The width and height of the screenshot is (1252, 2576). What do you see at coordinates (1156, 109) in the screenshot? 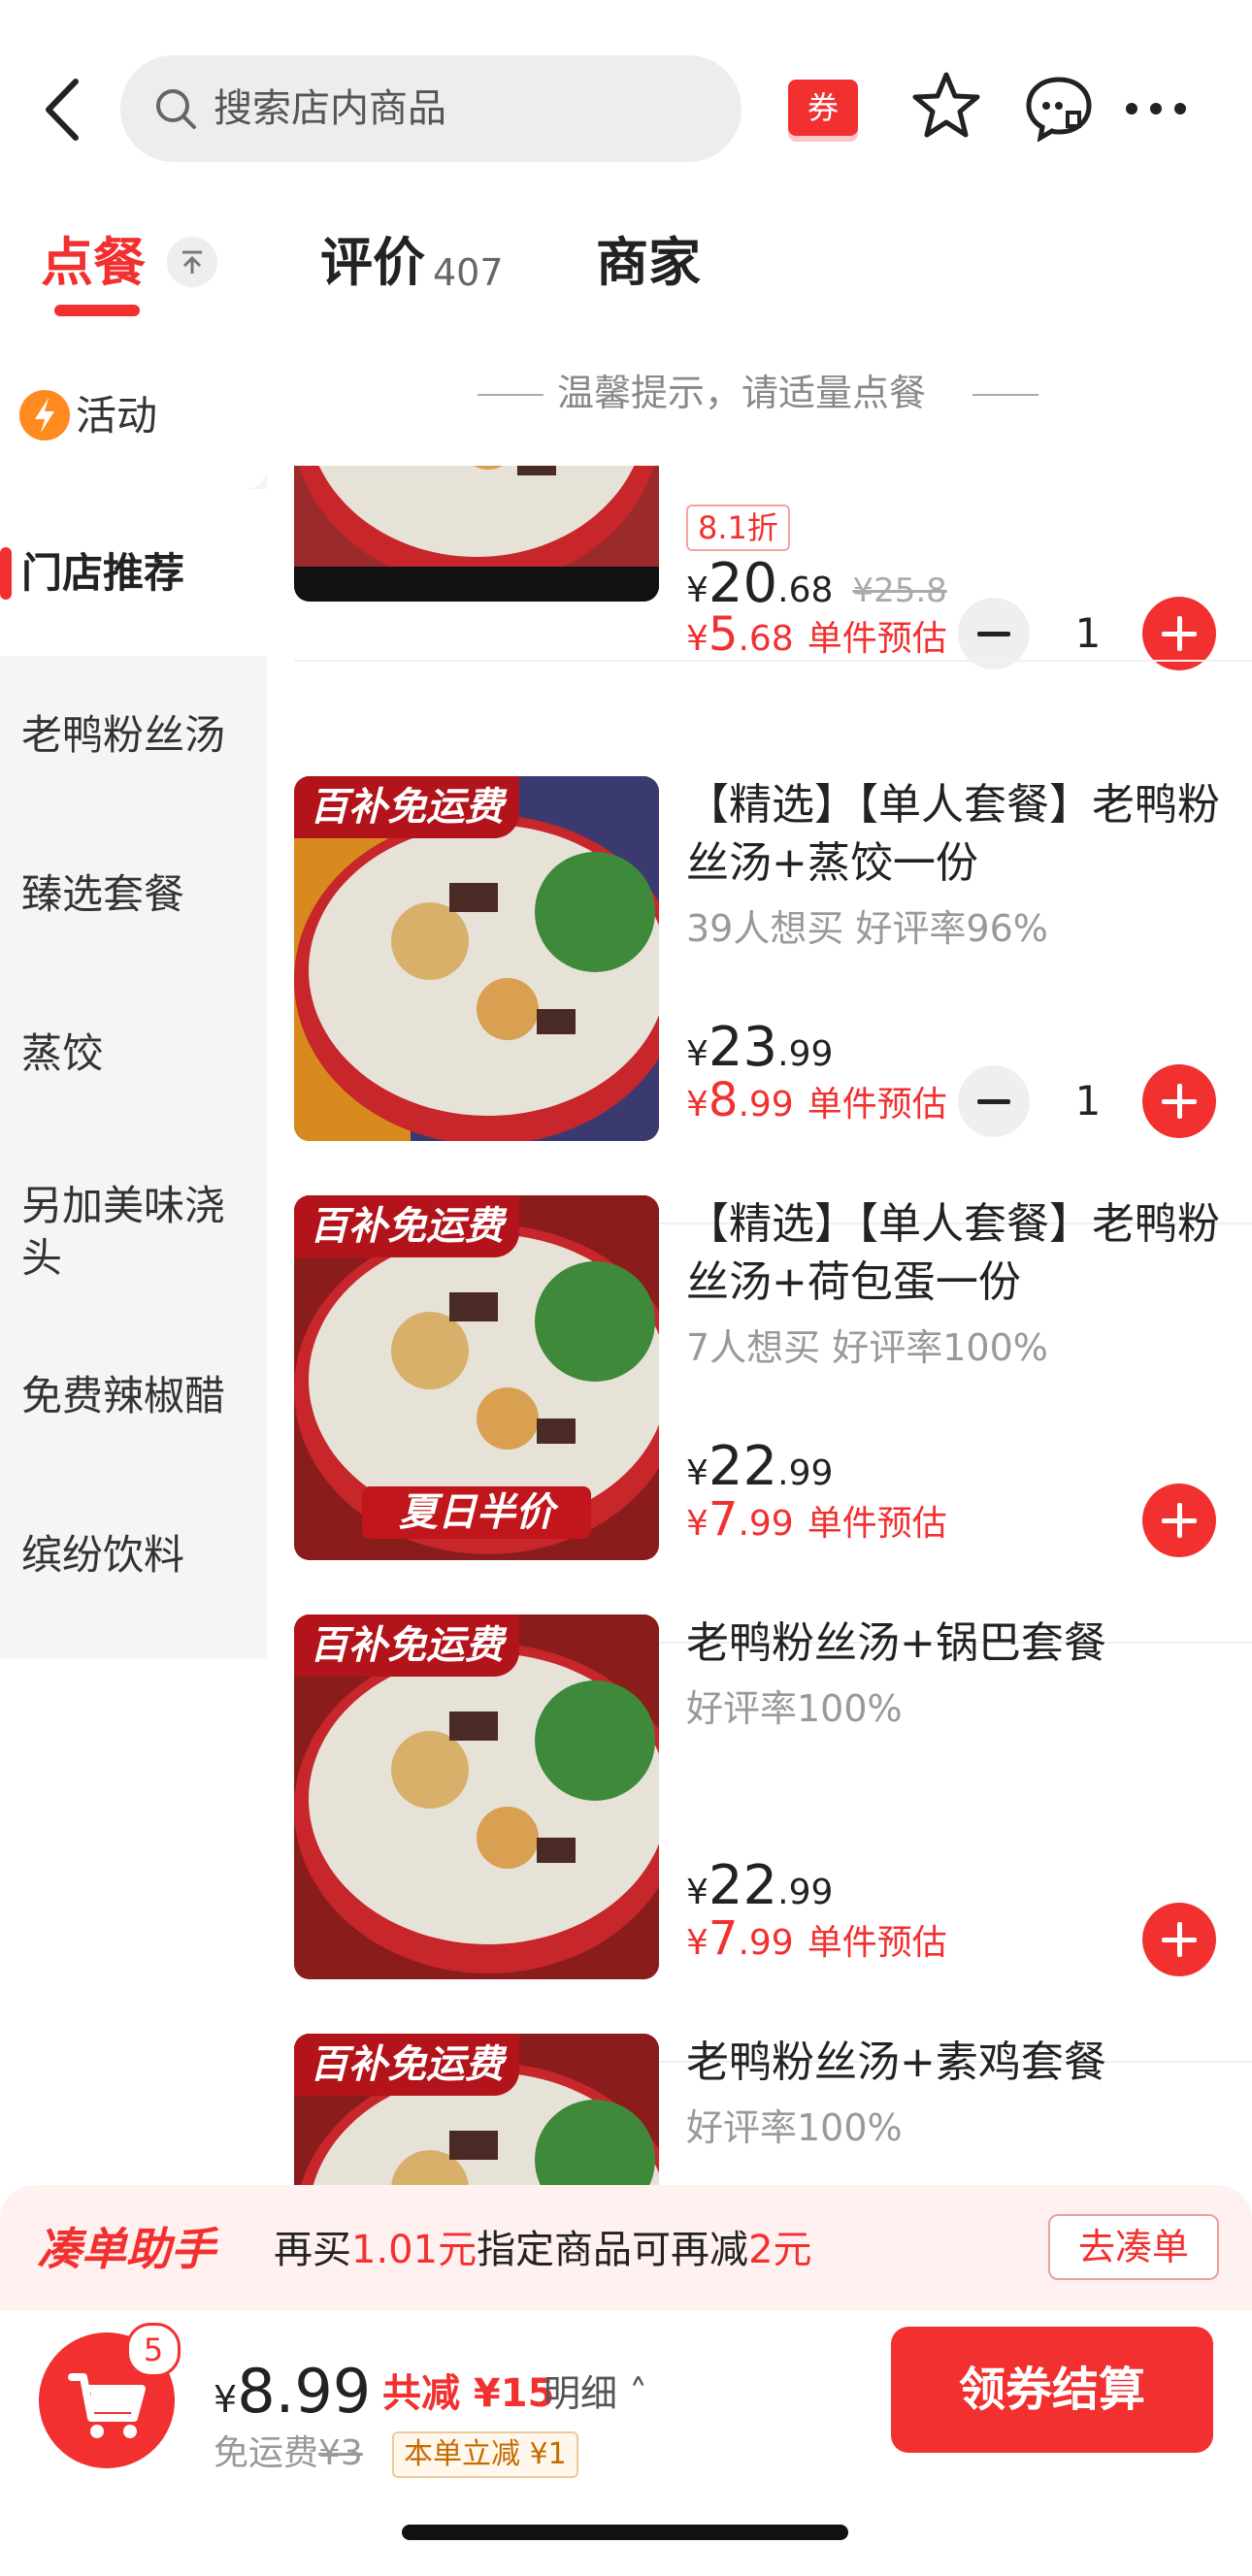
I see `more-icon` at bounding box center [1156, 109].